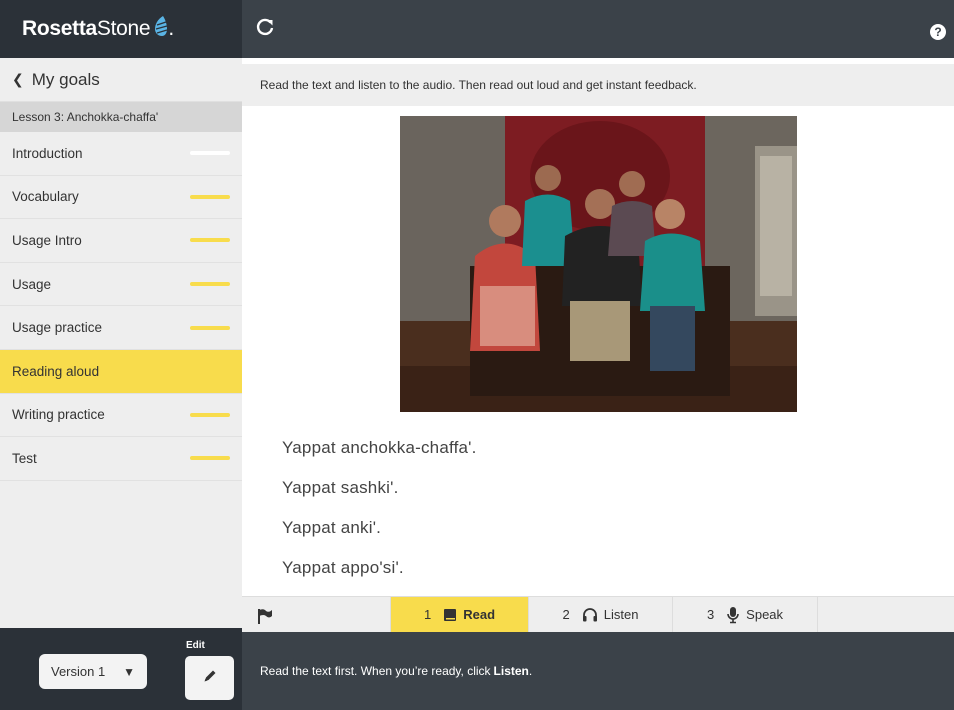 The width and height of the screenshot is (954, 710). I want to click on edit-button, so click(209, 678).